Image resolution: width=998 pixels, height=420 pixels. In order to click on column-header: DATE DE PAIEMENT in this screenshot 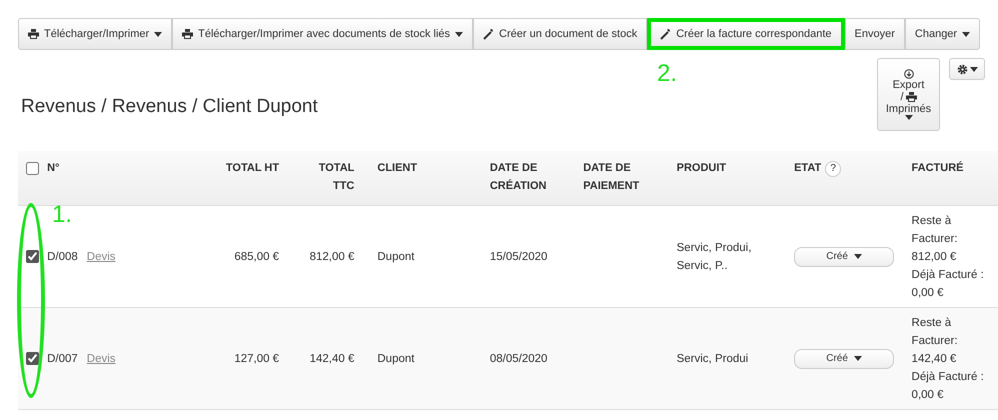, I will do `click(611, 177)`.